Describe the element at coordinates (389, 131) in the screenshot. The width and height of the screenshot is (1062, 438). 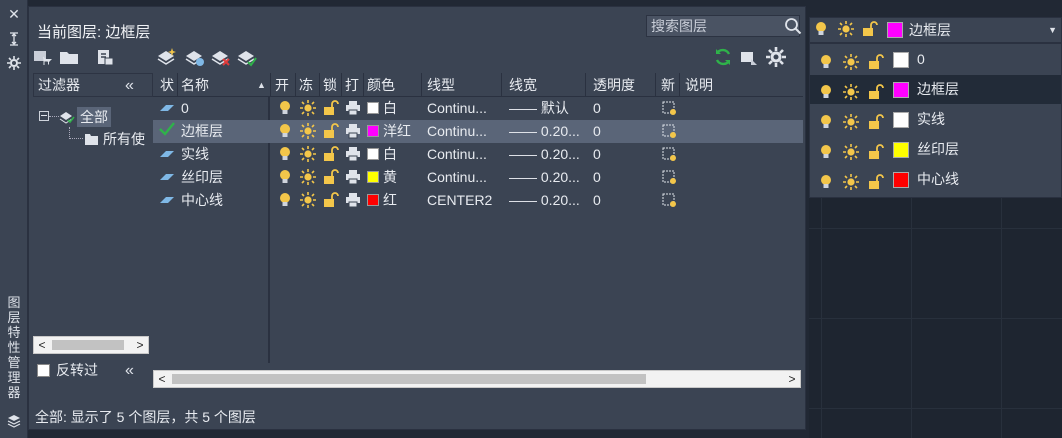
I see `layer-color-swatch: 洋红` at that location.